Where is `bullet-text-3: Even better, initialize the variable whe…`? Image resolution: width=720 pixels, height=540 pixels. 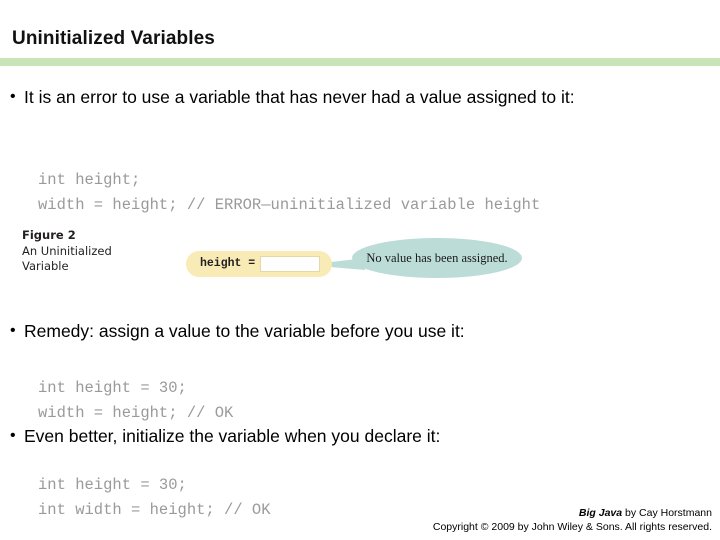 bullet-text-3: Even better, initialize the variable whe… is located at coordinates (232, 436).